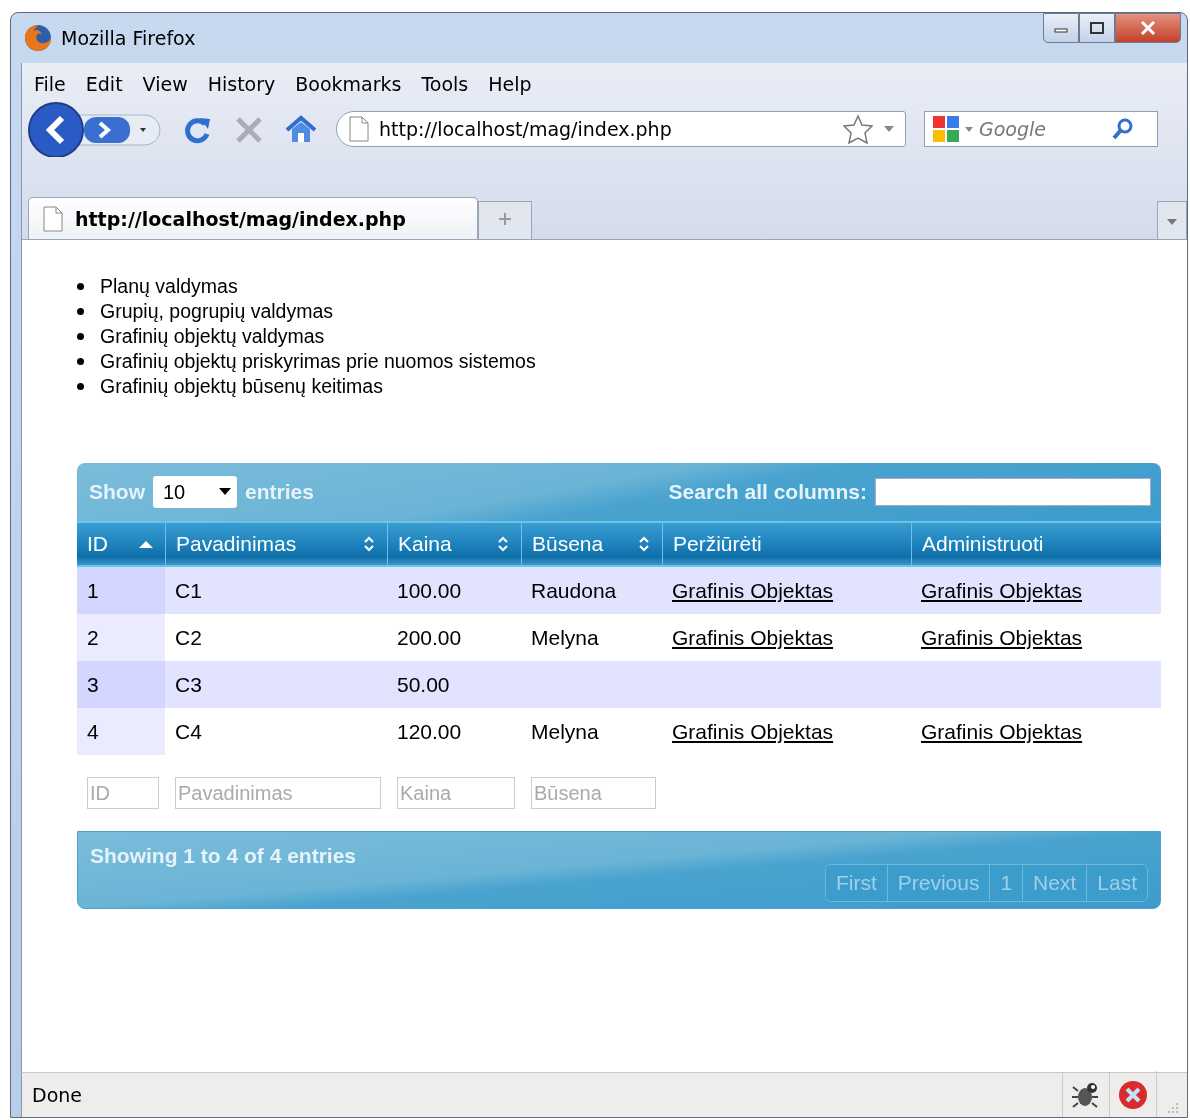 This screenshot has height=1120, width=1190. What do you see at coordinates (1133, 1095) in the screenshot?
I see `error-icon` at bounding box center [1133, 1095].